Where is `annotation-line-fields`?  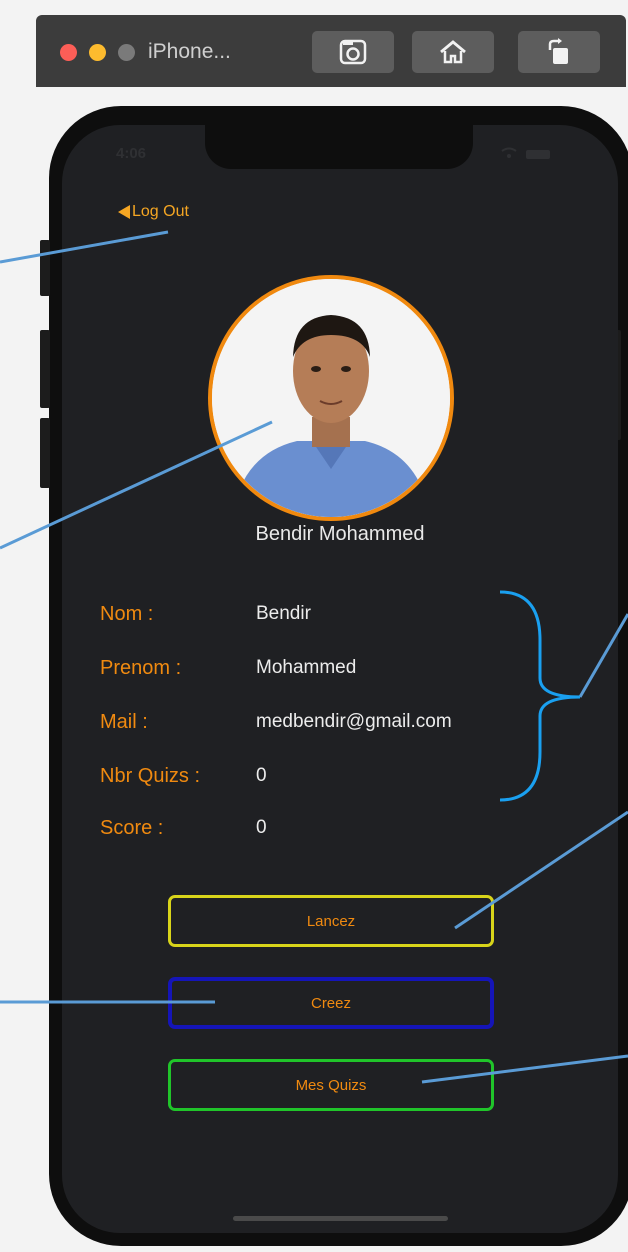 annotation-line-fields is located at coordinates (603, 655).